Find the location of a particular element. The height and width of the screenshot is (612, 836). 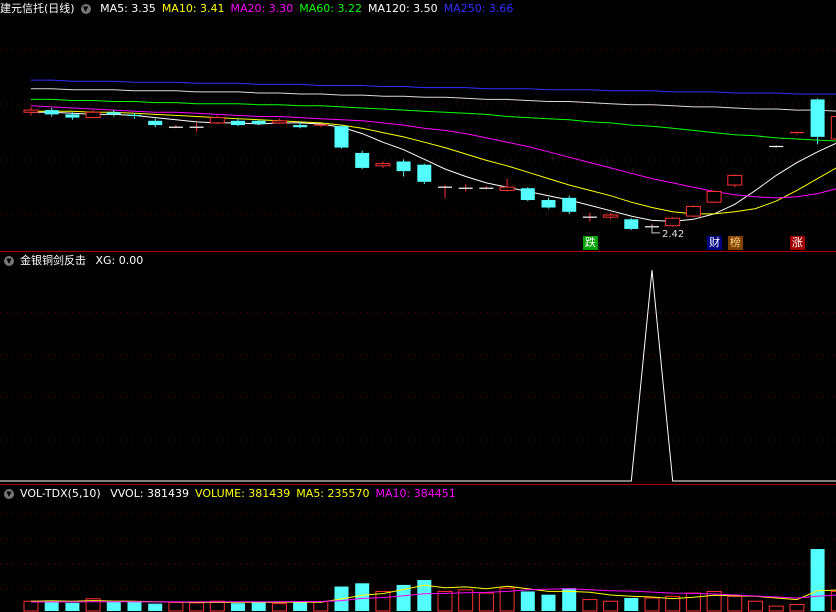

low-price-label: 2.42 is located at coordinates (673, 234).